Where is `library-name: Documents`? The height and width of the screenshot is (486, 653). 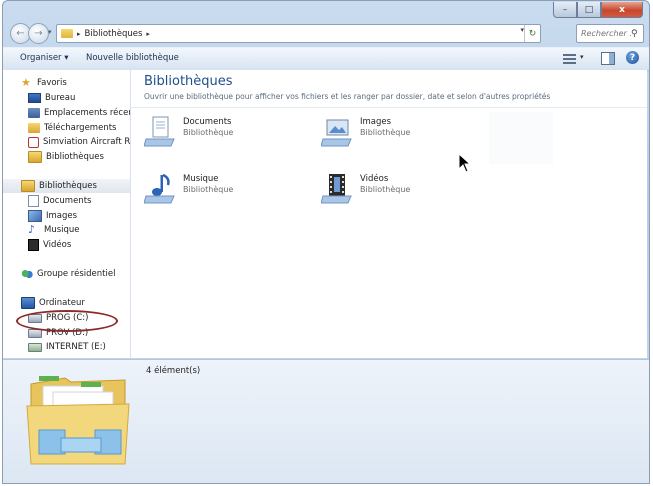
library-name: Documents is located at coordinates (207, 122).